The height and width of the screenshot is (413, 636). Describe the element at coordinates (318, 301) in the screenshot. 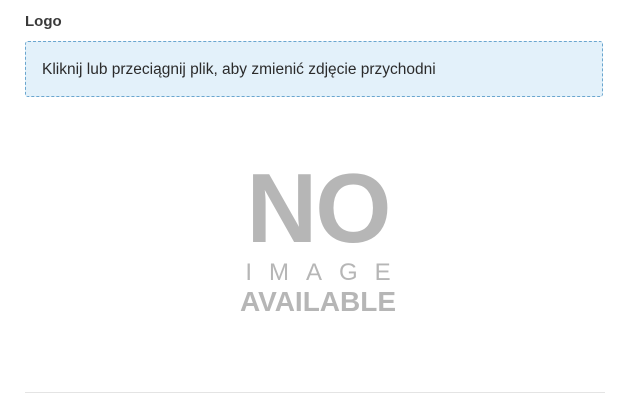

I see `placeholder-line-available: AVAILABLE` at that location.